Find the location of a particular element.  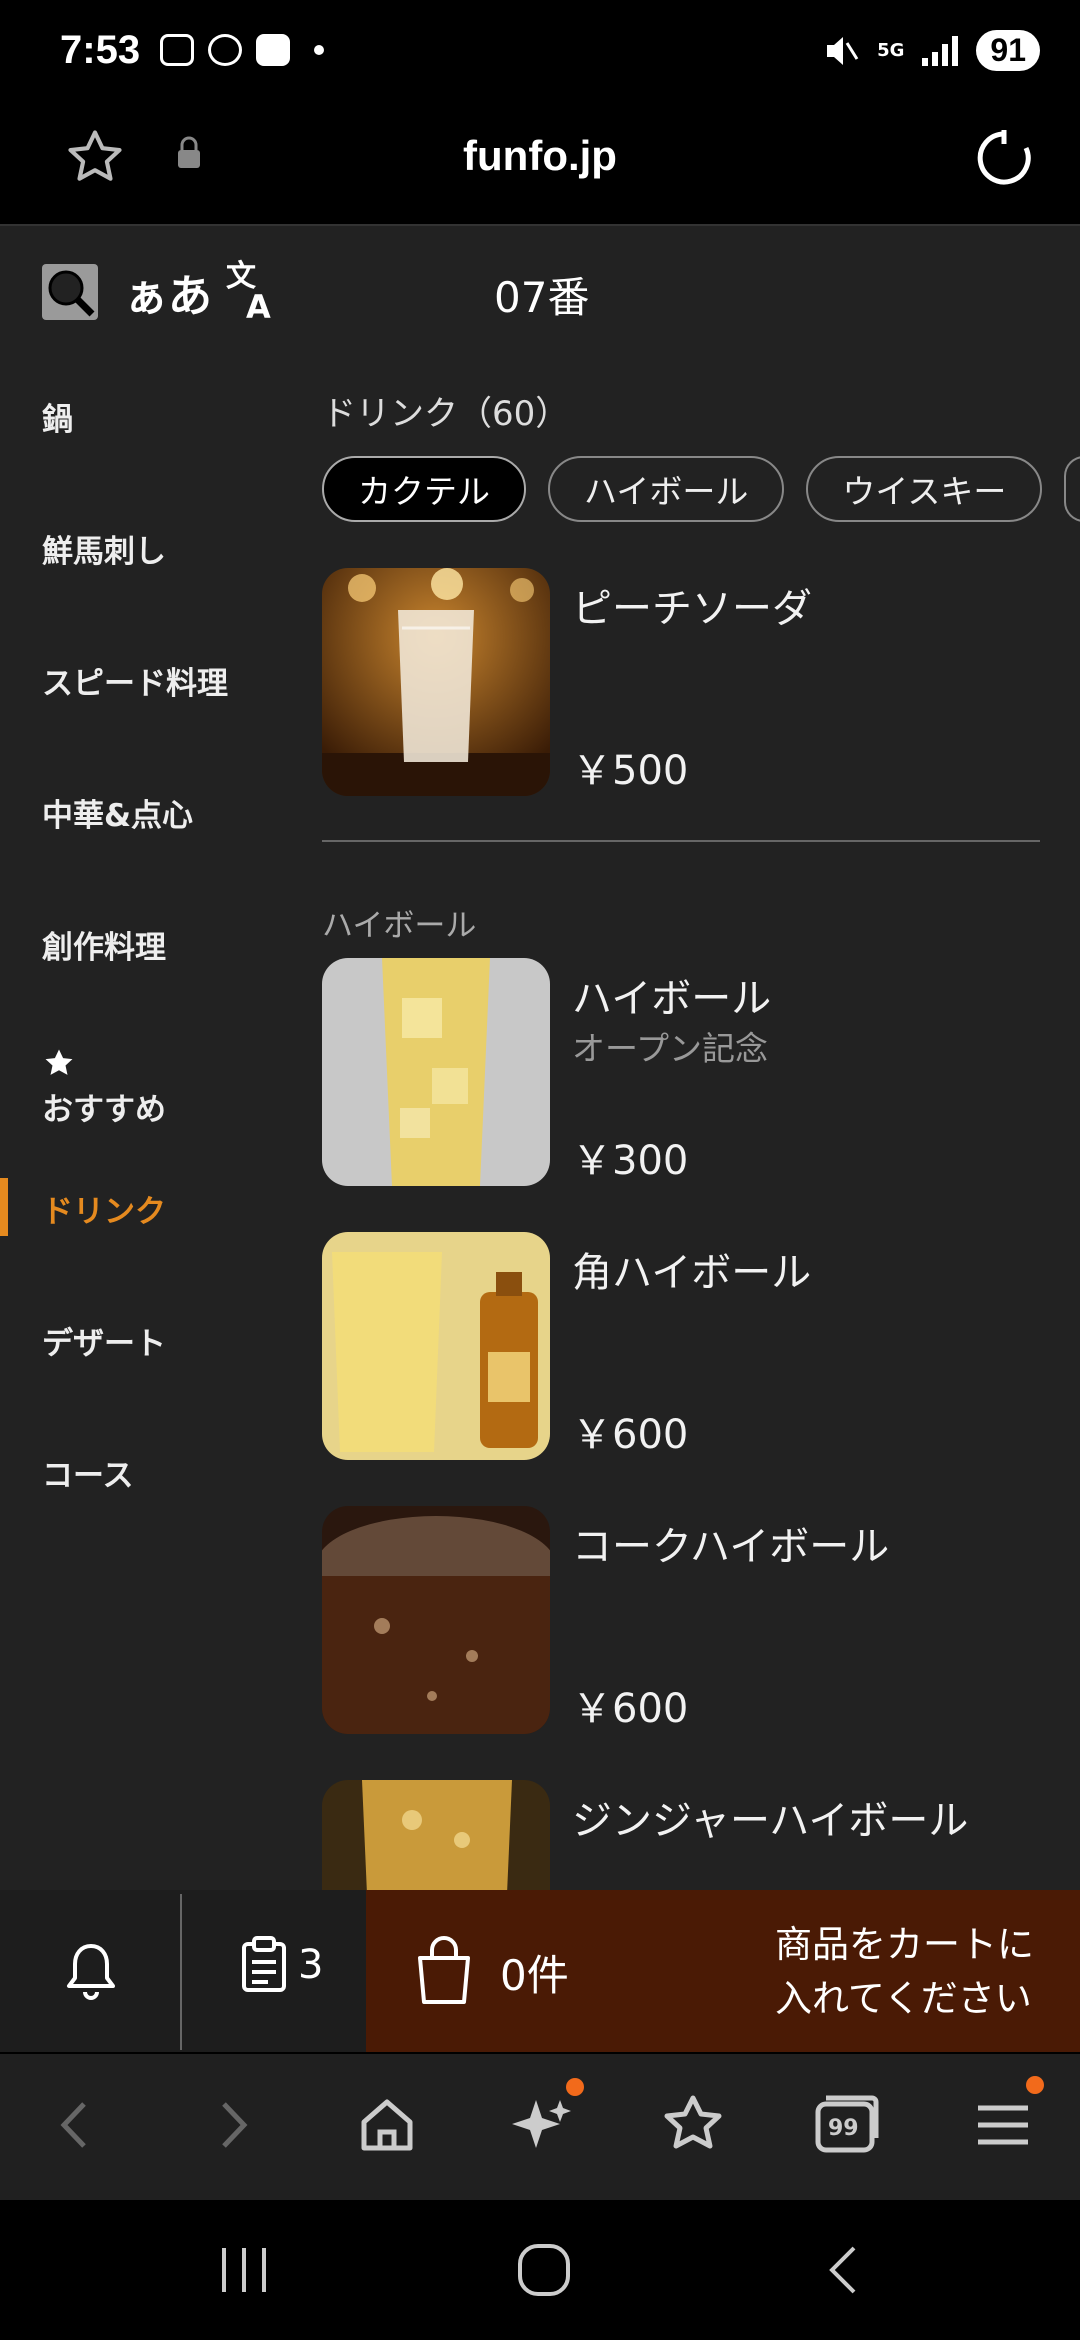

reload-icon is located at coordinates (1004, 158).